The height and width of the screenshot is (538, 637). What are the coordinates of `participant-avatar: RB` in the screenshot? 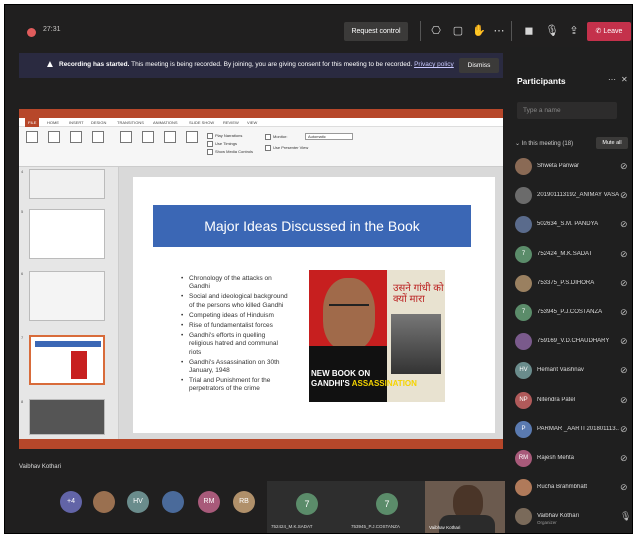 It's located at (244, 502).